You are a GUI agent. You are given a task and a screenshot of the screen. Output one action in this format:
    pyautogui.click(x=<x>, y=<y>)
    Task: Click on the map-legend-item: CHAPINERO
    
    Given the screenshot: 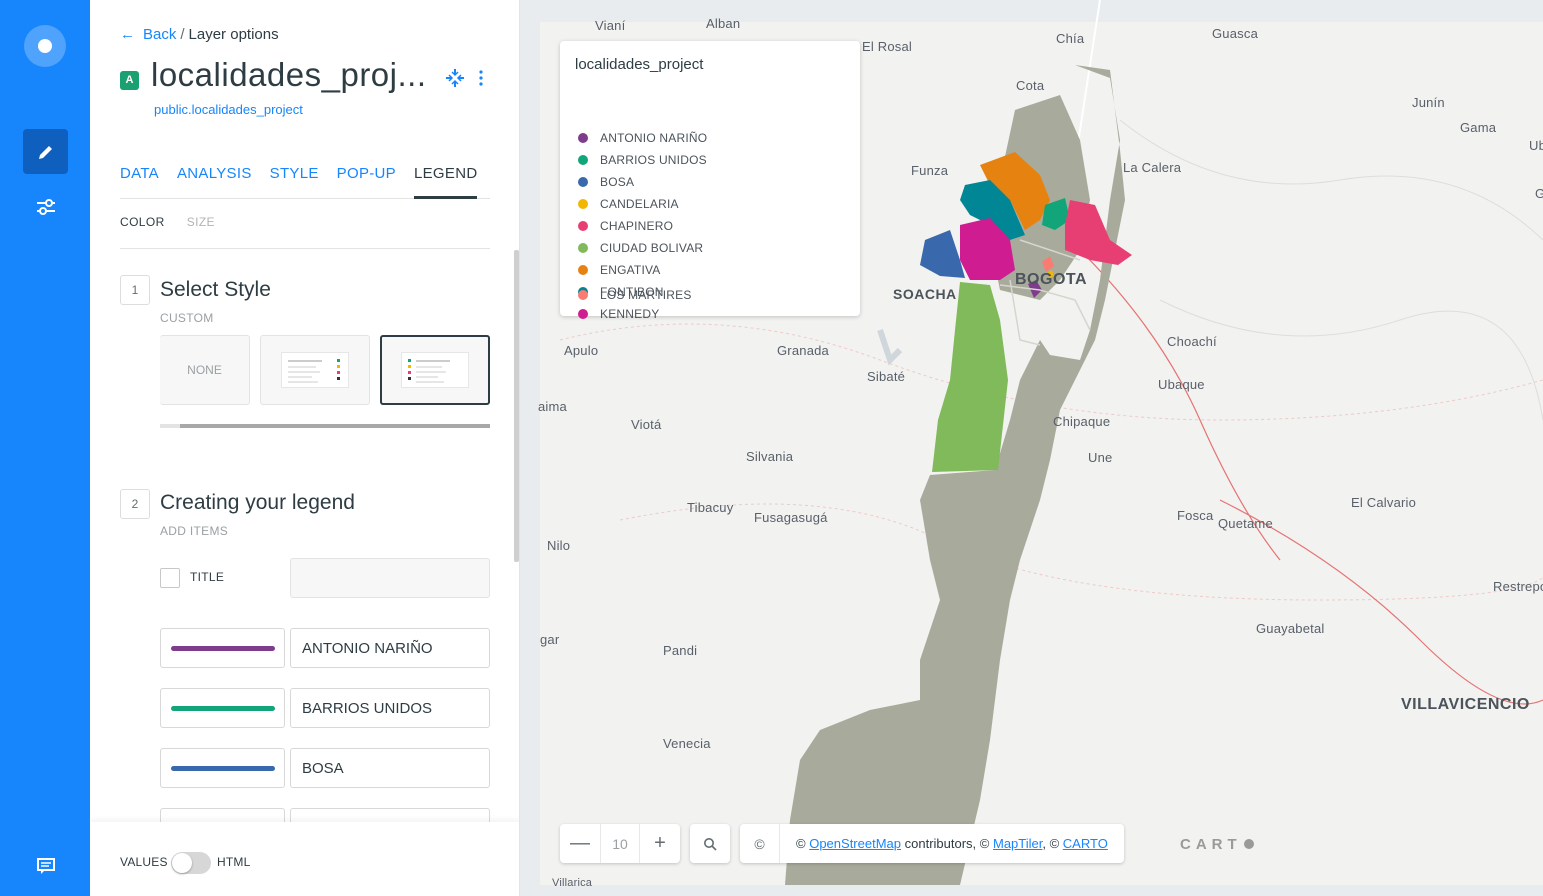 What is the action you would take?
    pyautogui.click(x=625, y=226)
    